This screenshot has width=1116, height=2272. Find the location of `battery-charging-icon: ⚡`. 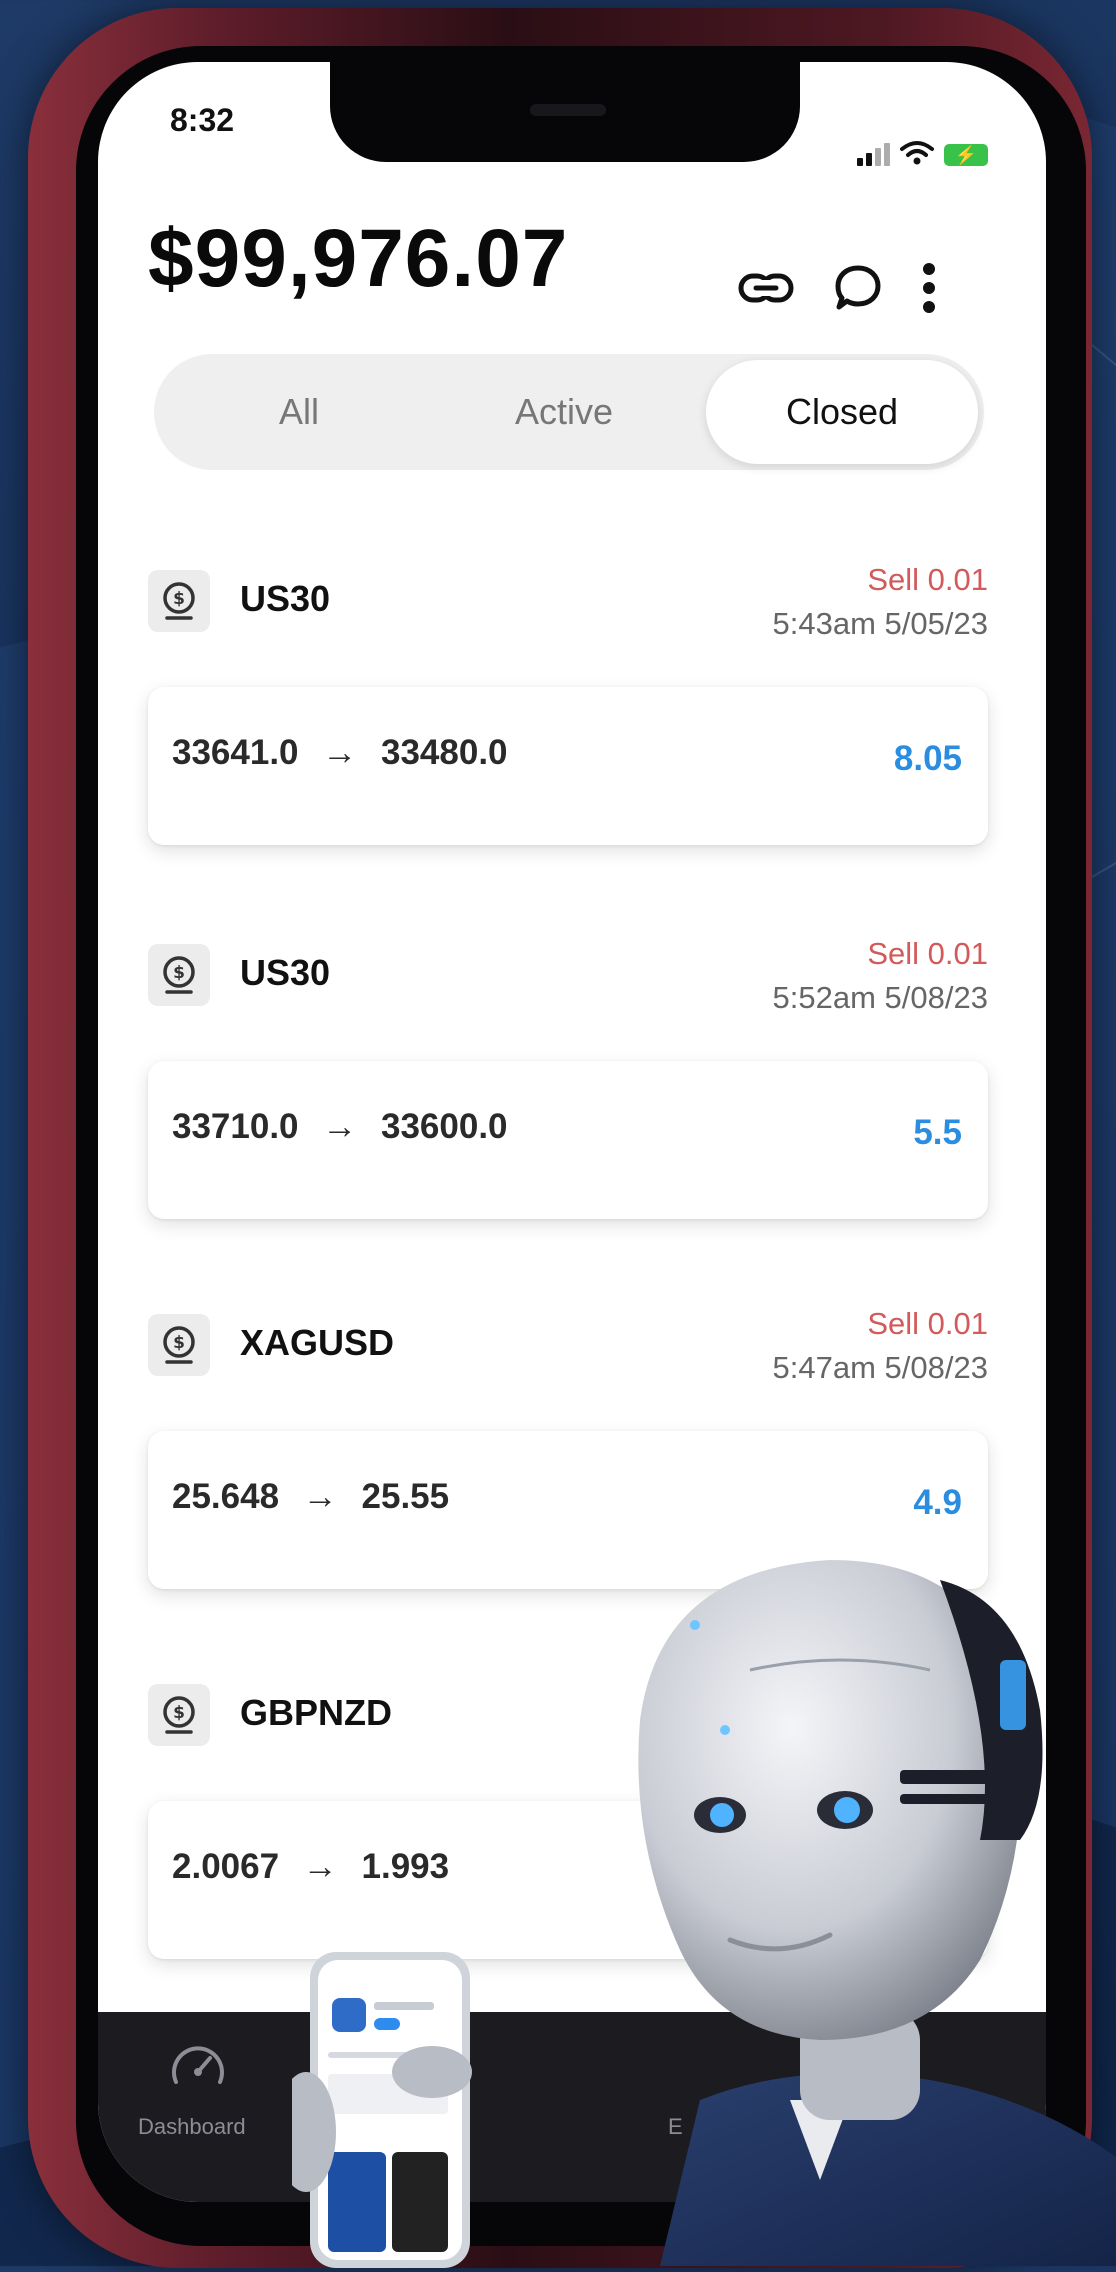

battery-charging-icon: ⚡ is located at coordinates (966, 155).